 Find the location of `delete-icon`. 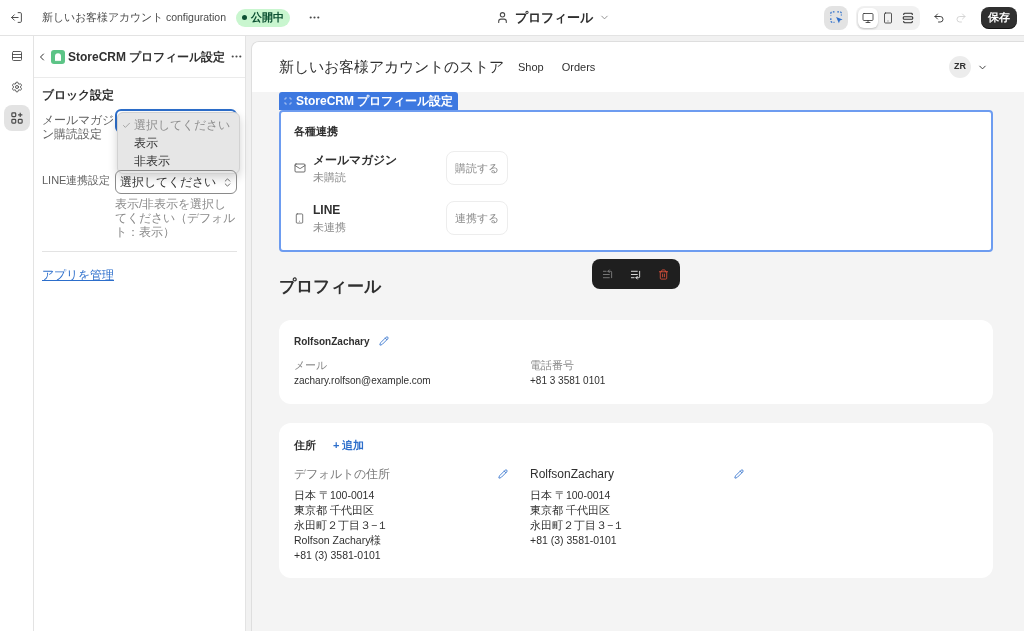

delete-icon is located at coordinates (663, 274).